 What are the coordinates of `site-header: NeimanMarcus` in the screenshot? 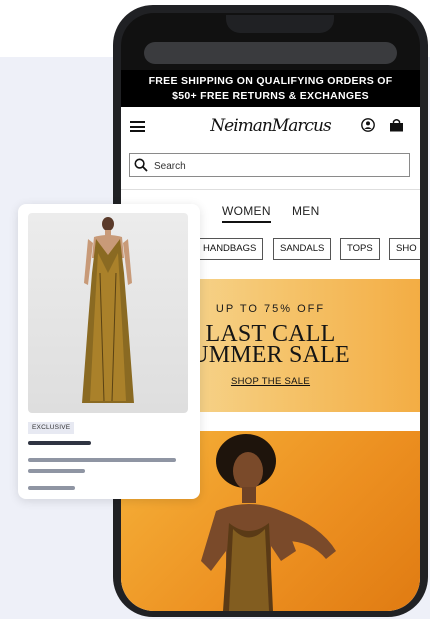 It's located at (270, 126).